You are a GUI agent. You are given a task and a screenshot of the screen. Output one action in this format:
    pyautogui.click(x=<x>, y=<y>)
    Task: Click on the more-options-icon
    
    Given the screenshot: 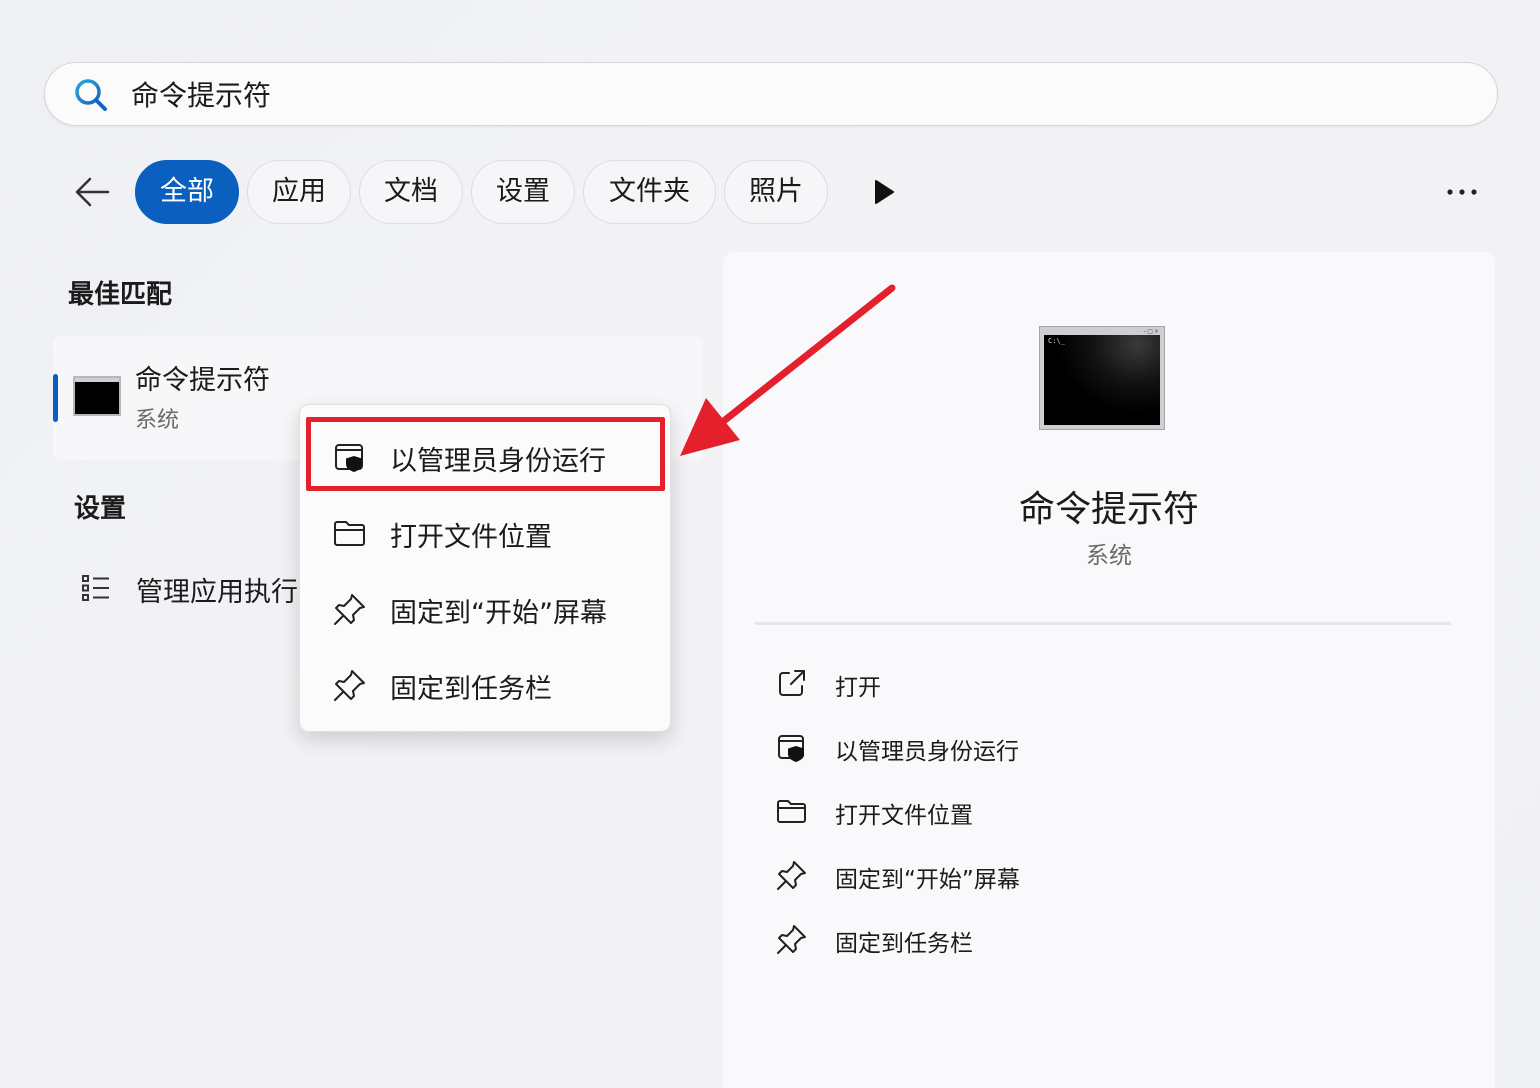 What is the action you would take?
    pyautogui.click(x=1462, y=192)
    